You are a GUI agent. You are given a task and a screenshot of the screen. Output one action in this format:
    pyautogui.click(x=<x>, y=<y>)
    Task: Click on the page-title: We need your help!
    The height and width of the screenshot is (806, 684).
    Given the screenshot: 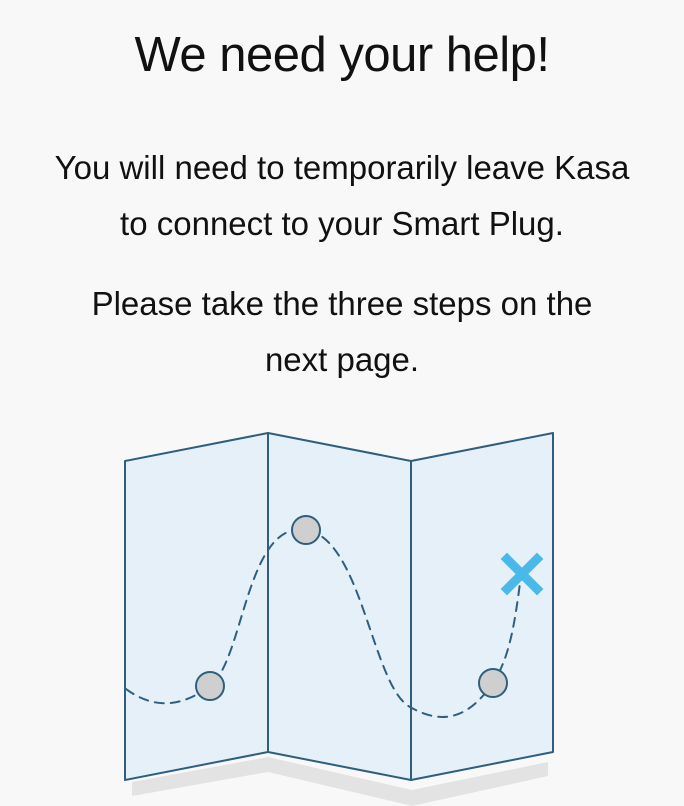 What is the action you would take?
    pyautogui.click(x=342, y=55)
    